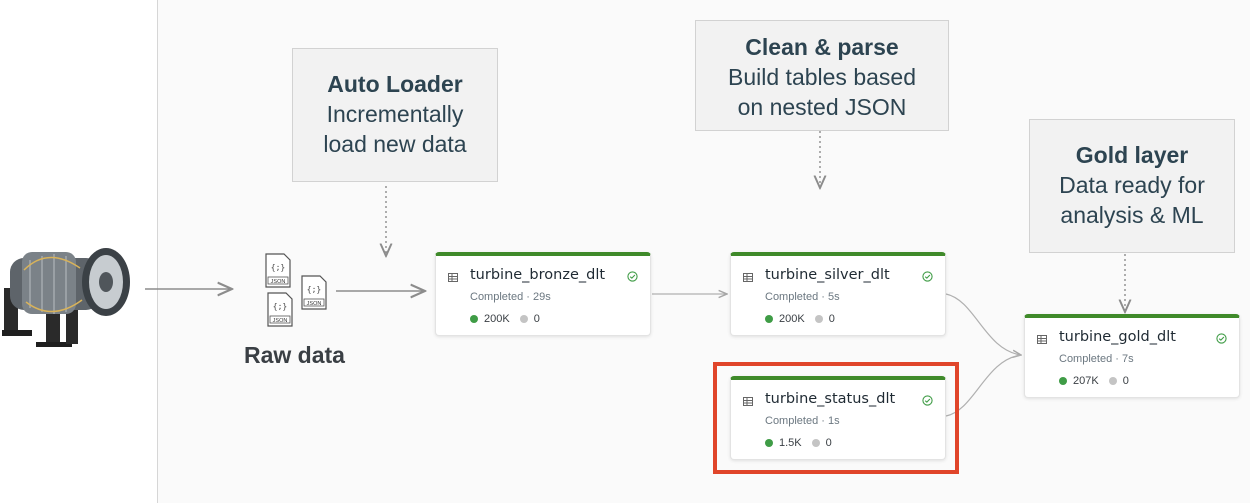  What do you see at coordinates (1117, 337) in the screenshot?
I see `node-name: turbine_gold_dlt` at bounding box center [1117, 337].